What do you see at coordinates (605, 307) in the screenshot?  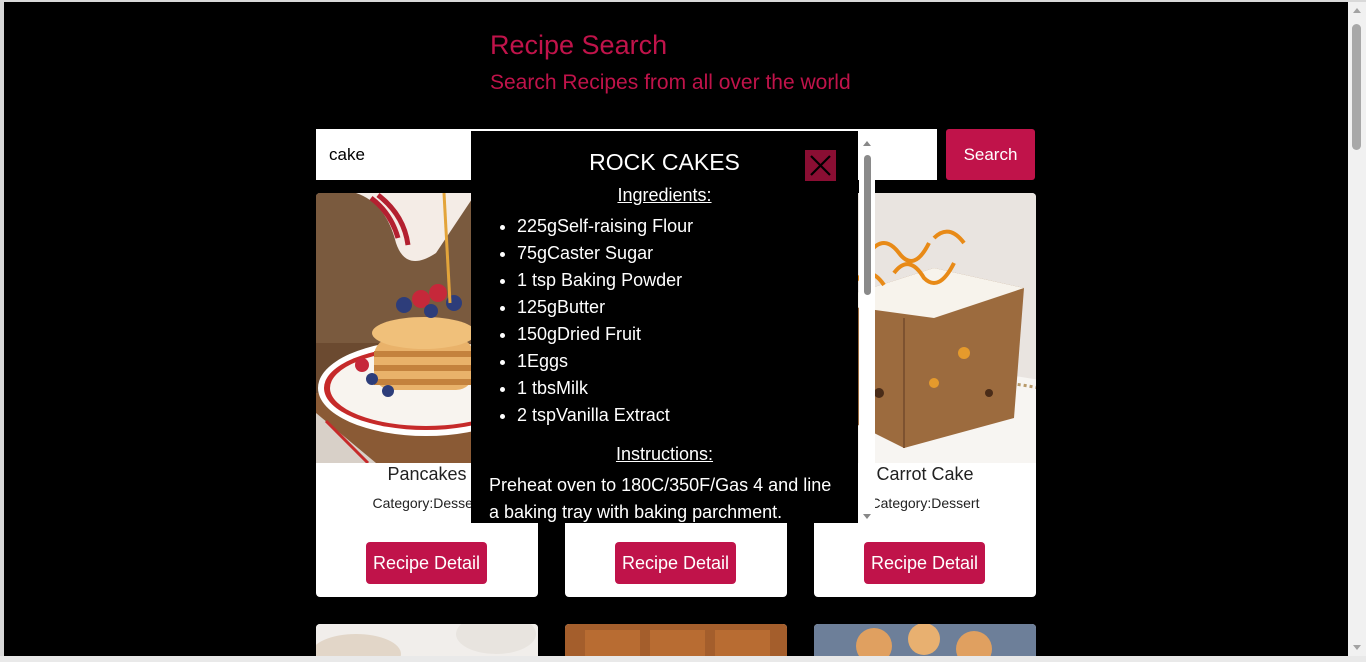 I see `ingredient-item: 125gButter` at bounding box center [605, 307].